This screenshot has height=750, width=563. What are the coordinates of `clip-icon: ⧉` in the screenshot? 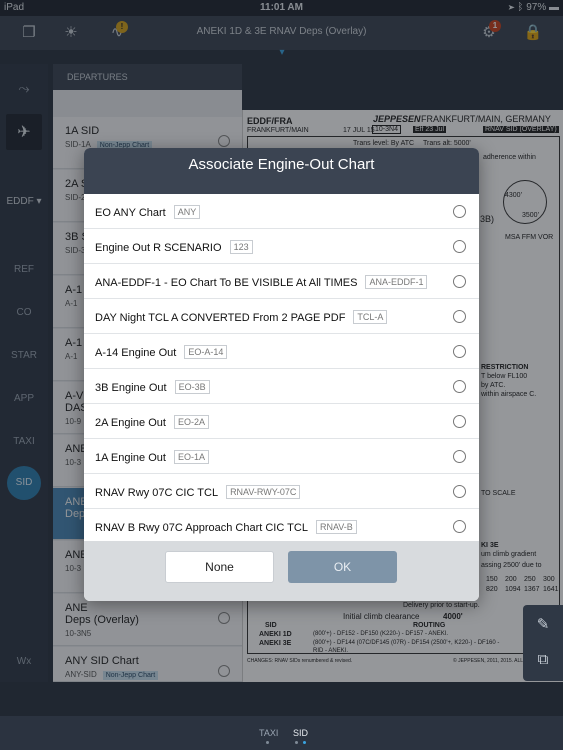 It's located at (543, 659).